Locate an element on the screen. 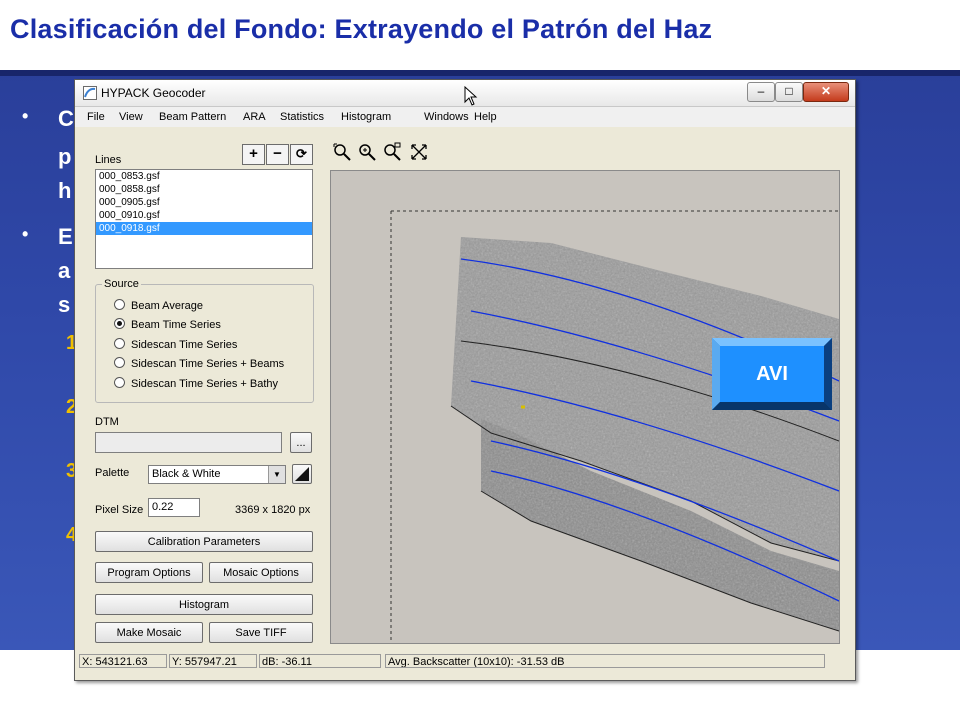 Image resolution: width=960 pixels, height=720 pixels. pixel-size-label: Pixel Size is located at coordinates (119, 510).